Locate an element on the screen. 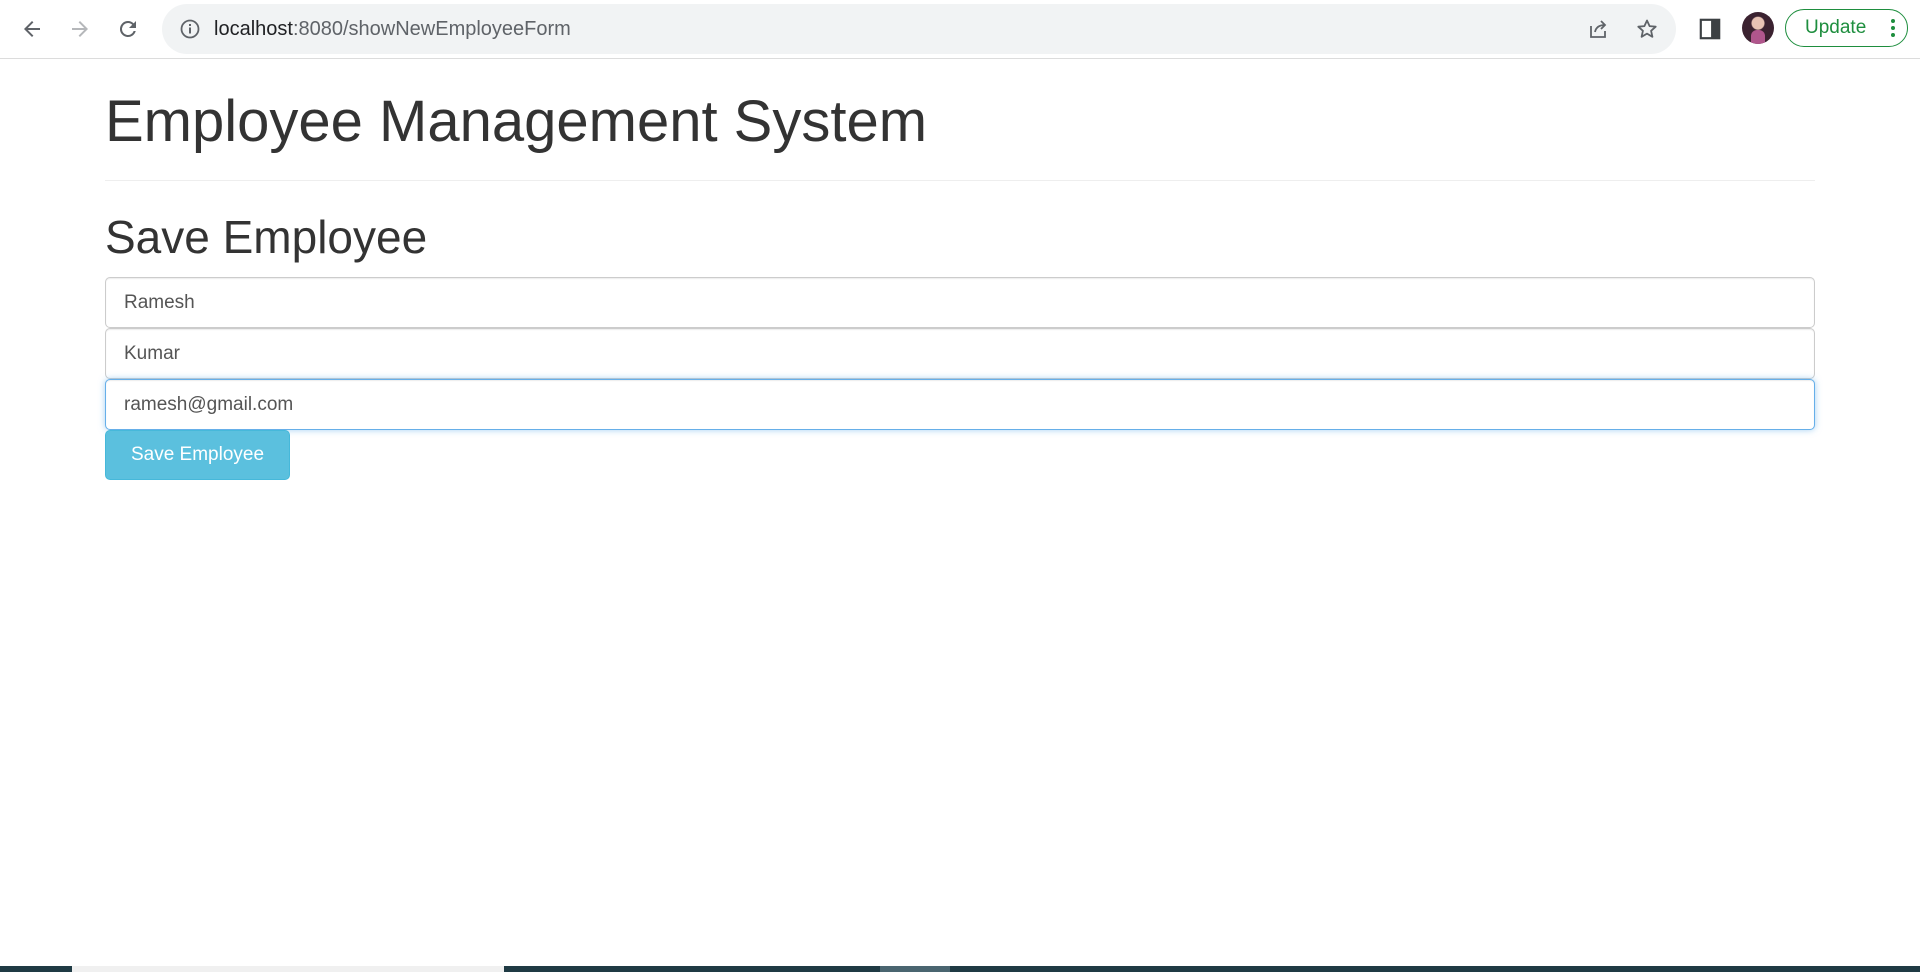  back-arrow-icon is located at coordinates (32, 29).